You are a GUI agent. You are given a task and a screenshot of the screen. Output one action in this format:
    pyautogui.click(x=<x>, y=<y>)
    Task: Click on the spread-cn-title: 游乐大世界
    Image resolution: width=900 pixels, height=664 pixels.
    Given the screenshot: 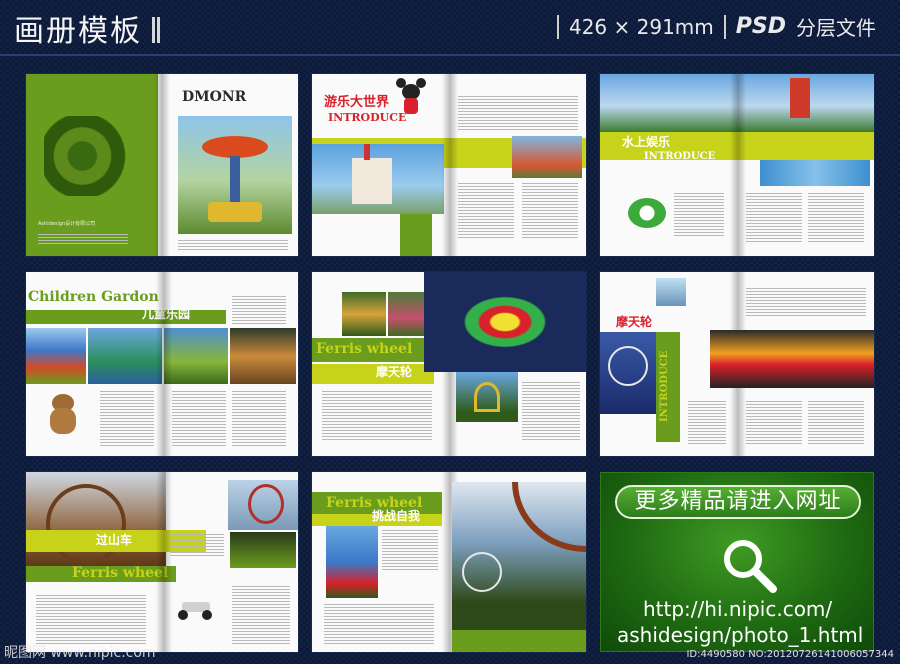 What is the action you would take?
    pyautogui.click(x=357, y=102)
    